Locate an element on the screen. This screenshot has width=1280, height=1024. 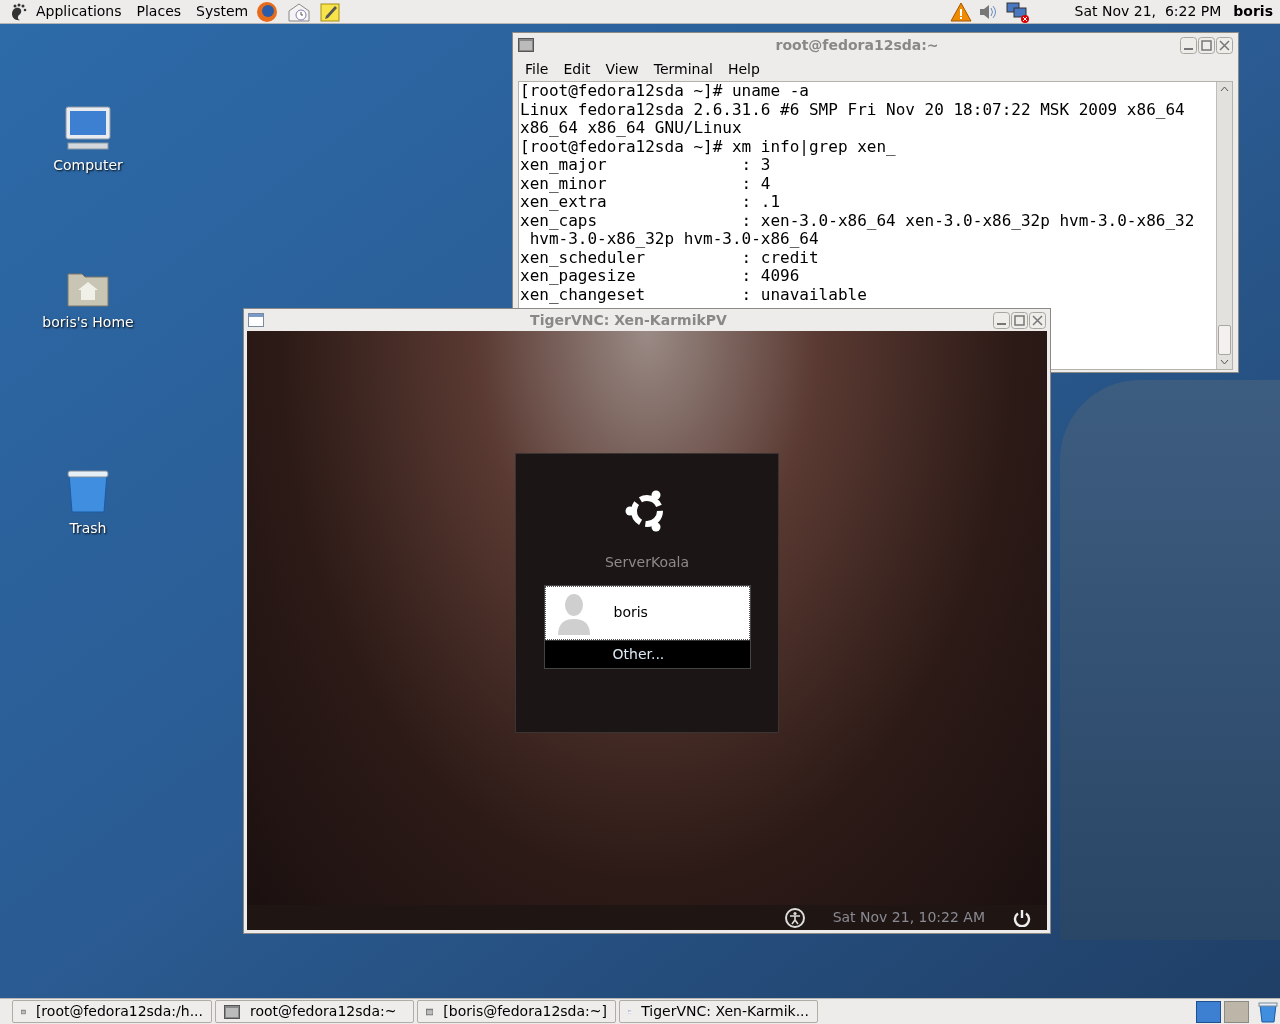
terminal-line: xen_major : 3 is located at coordinates (645, 165).